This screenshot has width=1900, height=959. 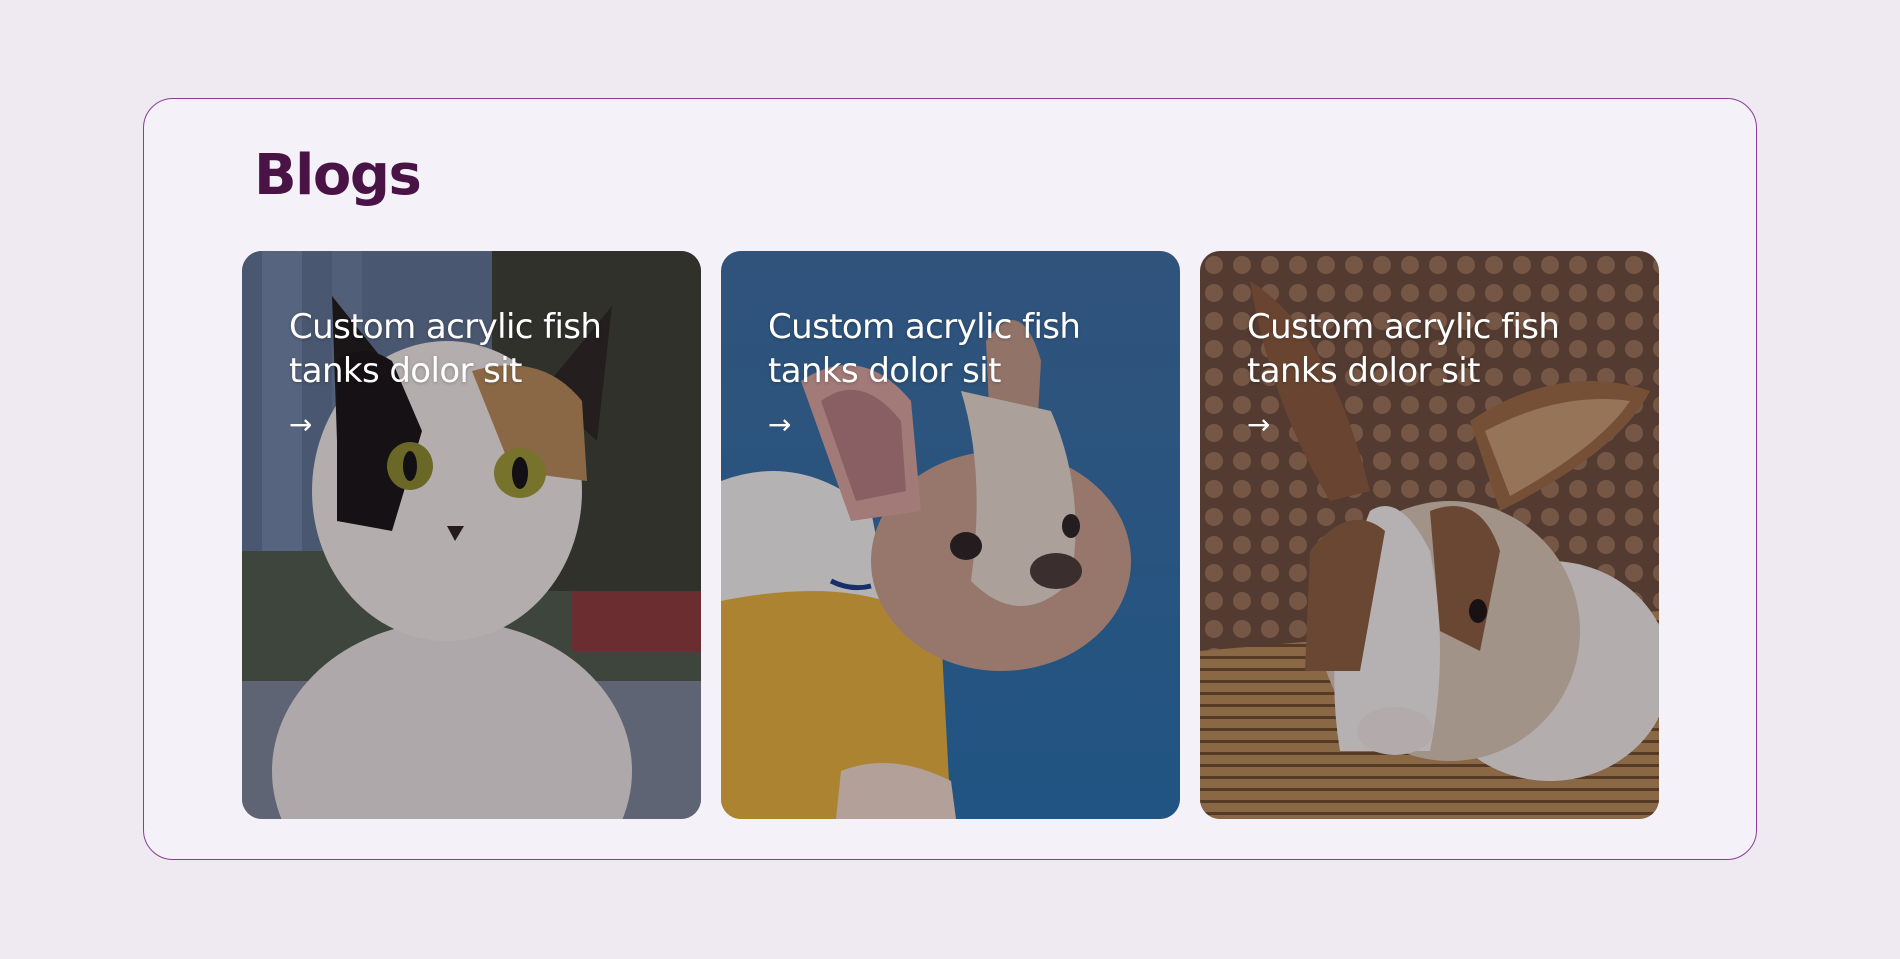 I want to click on blog-card-2: Custom acrylic fish tanks dolor sit →, so click(x=950, y=535).